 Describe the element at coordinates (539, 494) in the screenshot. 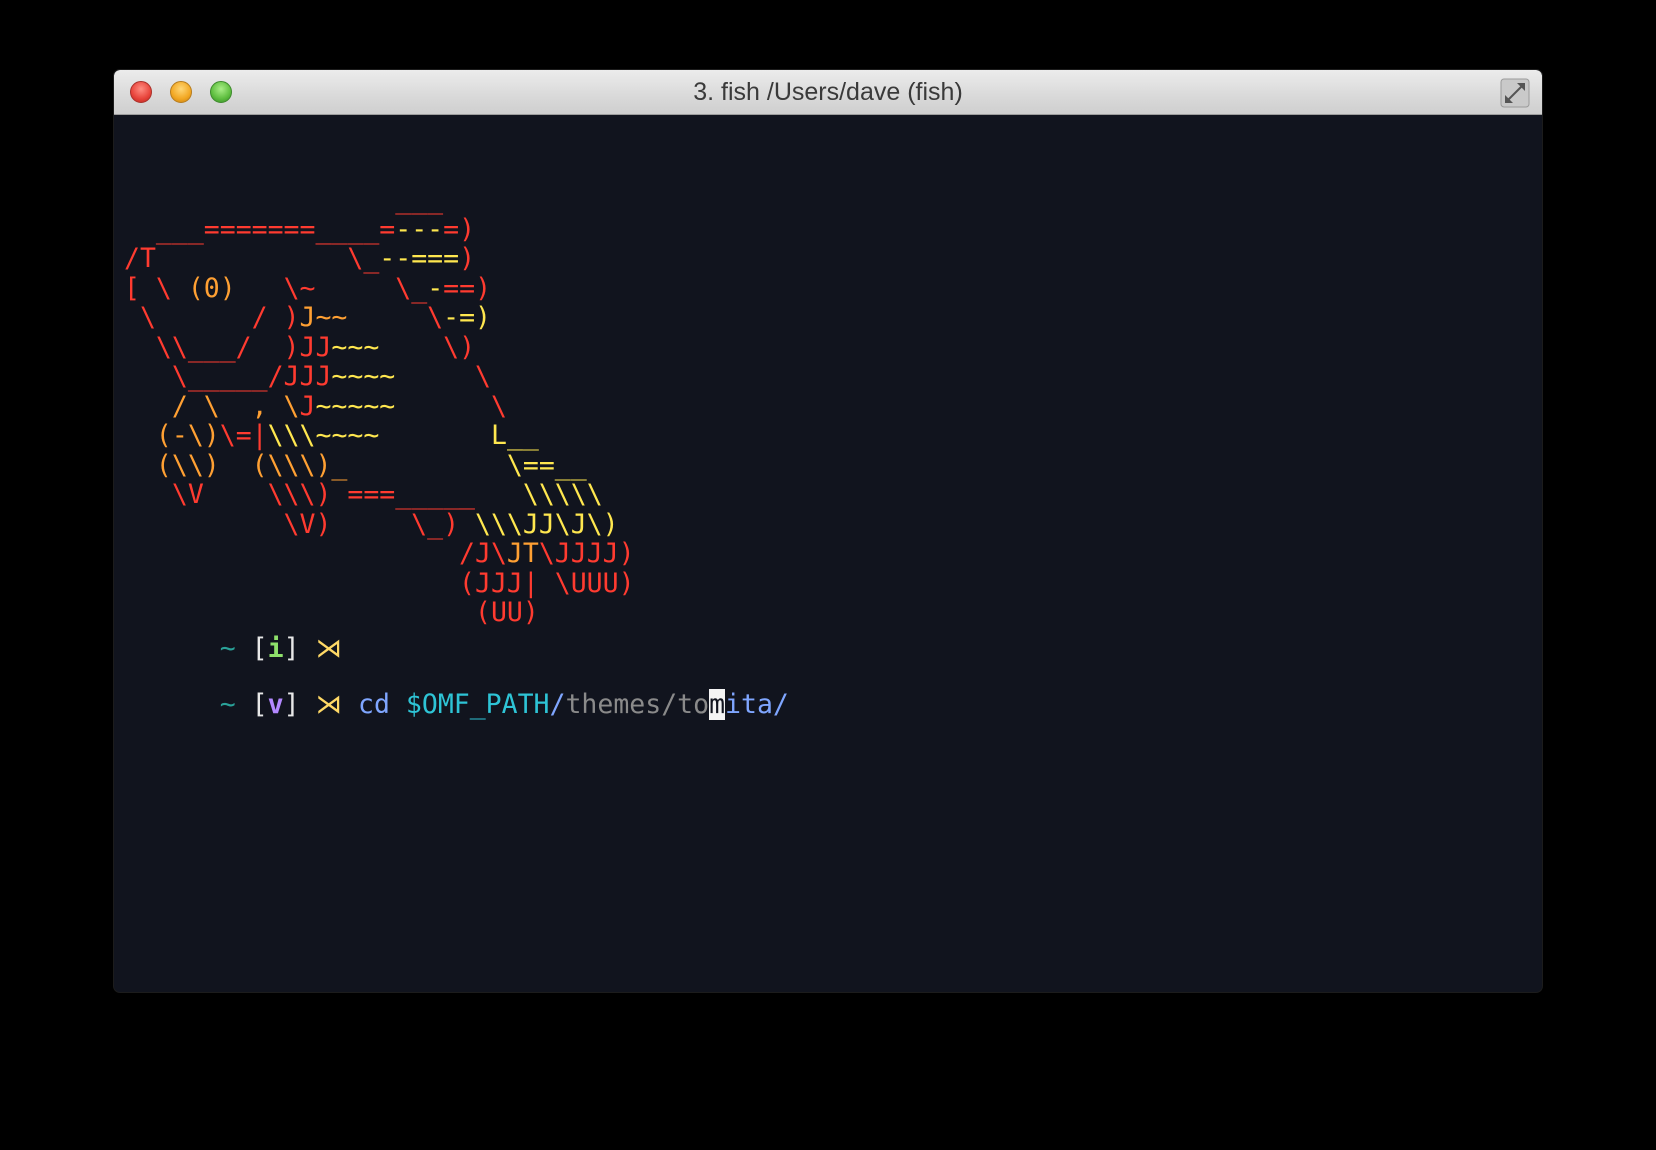

I see `ascii-art-segment: \\\\\` at that location.